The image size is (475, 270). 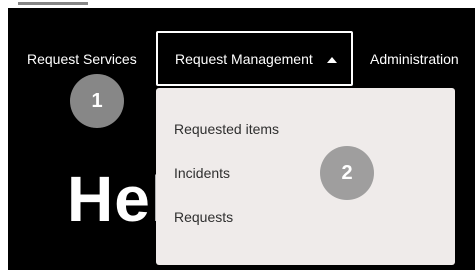 I want to click on menu-item-requested-items: Requested items, so click(x=226, y=129).